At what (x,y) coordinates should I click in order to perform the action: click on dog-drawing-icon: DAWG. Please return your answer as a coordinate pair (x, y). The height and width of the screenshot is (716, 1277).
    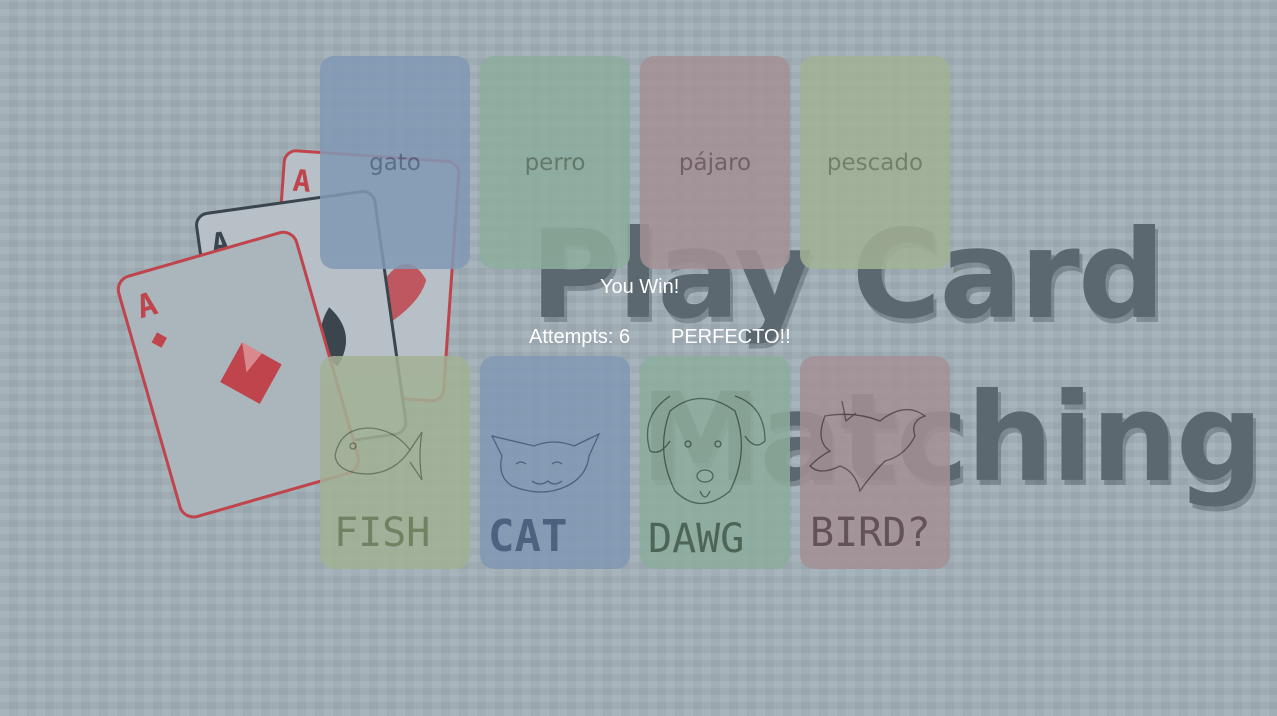
    Looking at the image, I should click on (706, 478).